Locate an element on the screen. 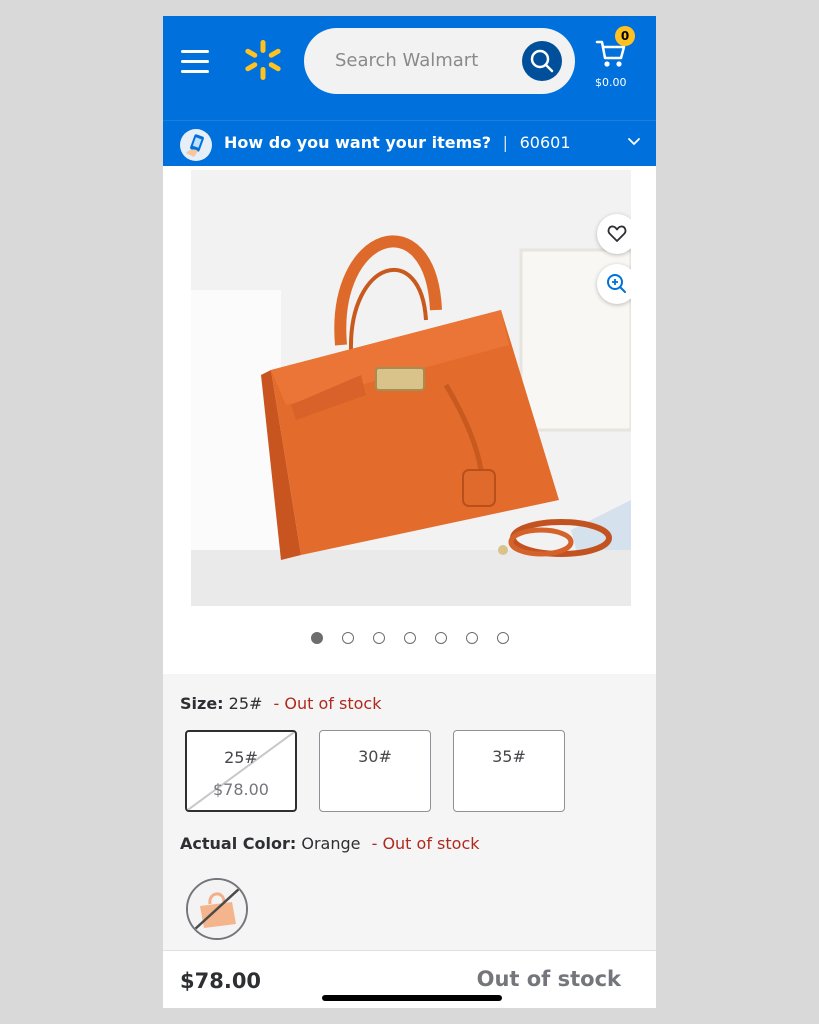 The width and height of the screenshot is (819, 1024). heart-icon is located at coordinates (617, 233).